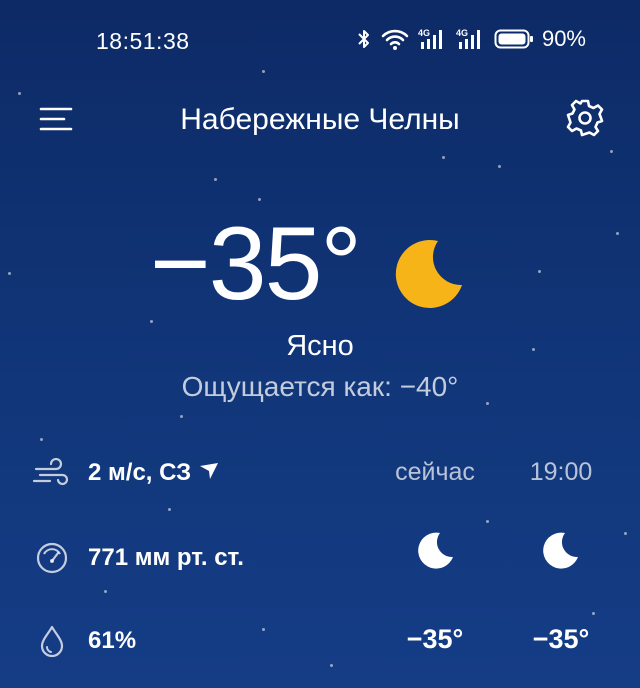 This screenshot has height=688, width=640. I want to click on humidity-value: 61%, so click(112, 640).